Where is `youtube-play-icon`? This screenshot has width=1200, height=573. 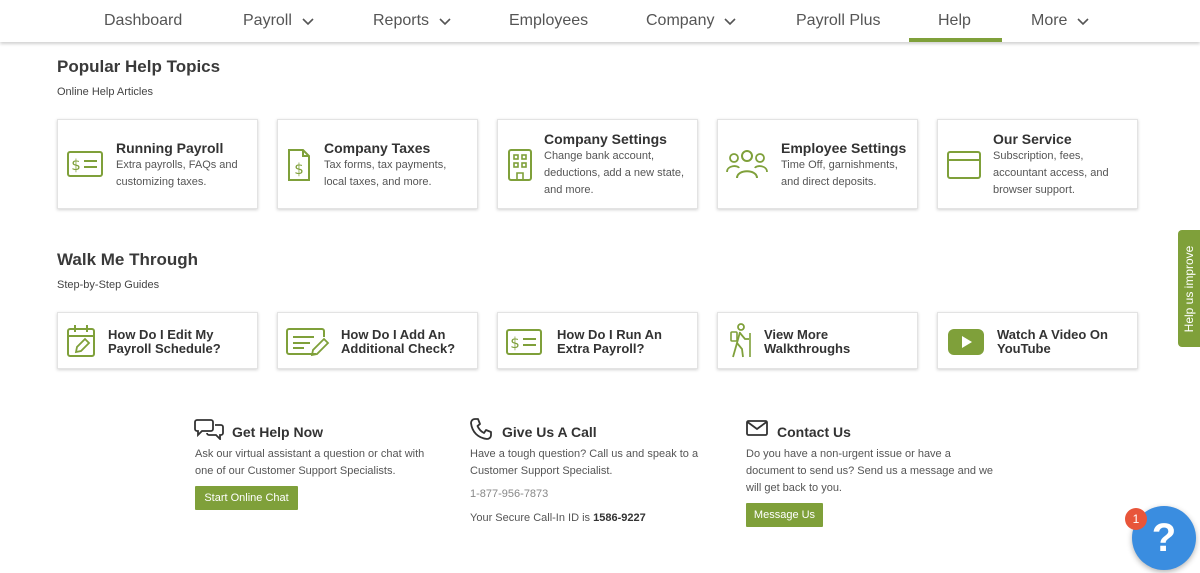
youtube-play-icon is located at coordinates (966, 342).